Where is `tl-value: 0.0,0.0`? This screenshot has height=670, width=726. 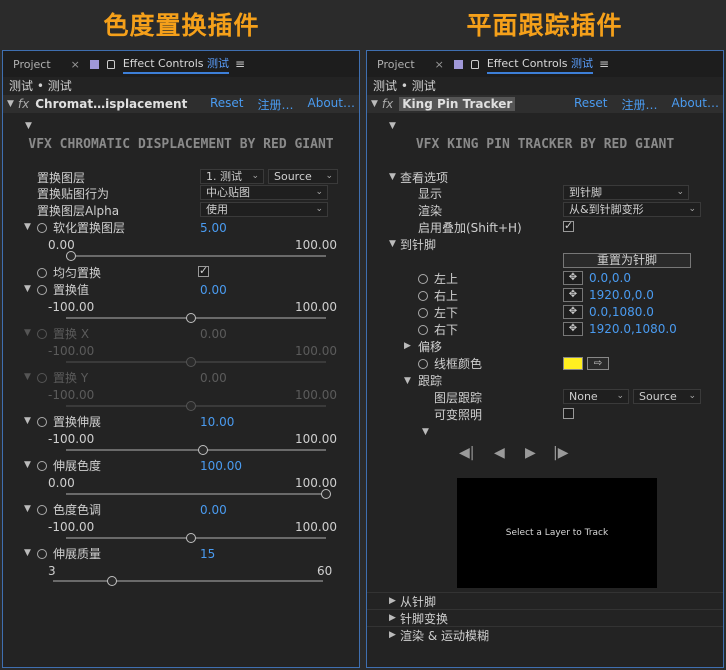 tl-value: 0.0,0.0 is located at coordinates (610, 278).